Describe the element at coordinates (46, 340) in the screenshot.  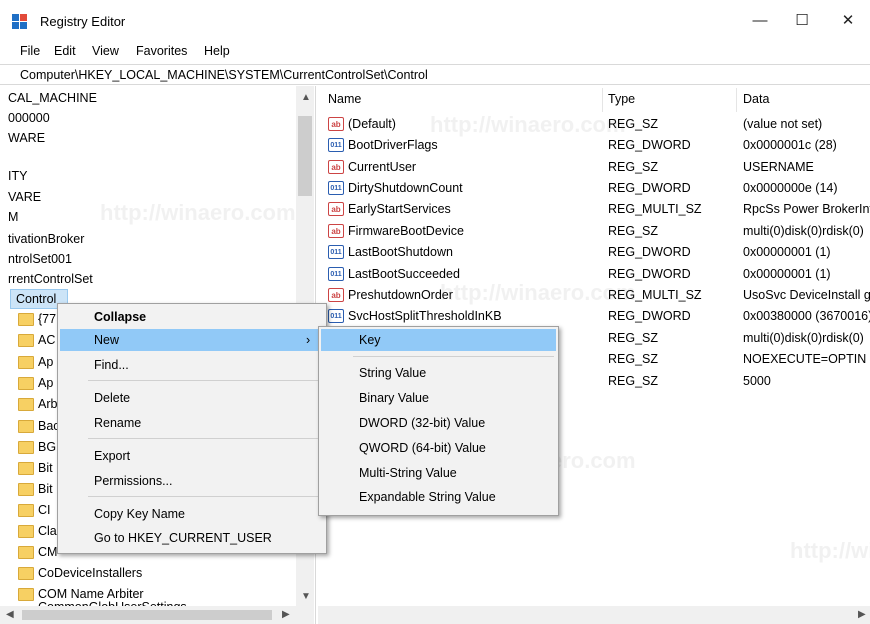
I see `tree-folder-item: AC` at that location.